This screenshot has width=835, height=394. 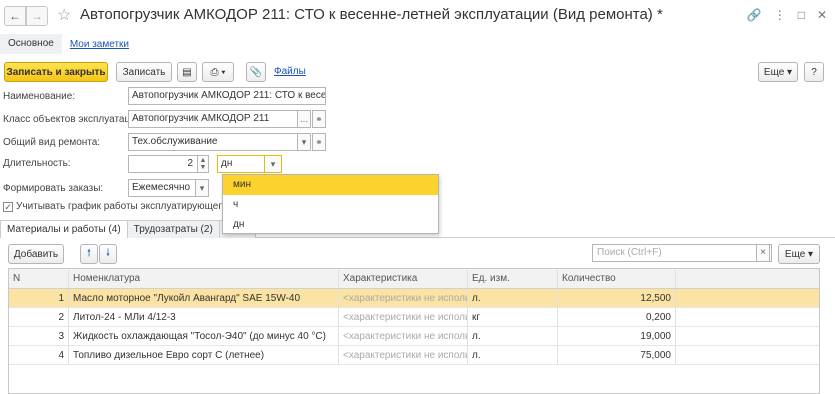 What do you see at coordinates (778, 72) in the screenshot?
I see `more-button: Еще ▾` at bounding box center [778, 72].